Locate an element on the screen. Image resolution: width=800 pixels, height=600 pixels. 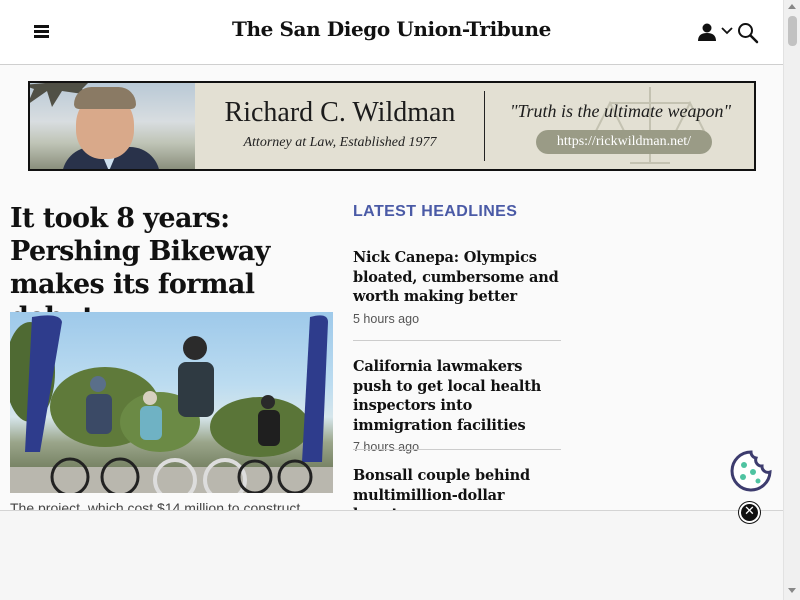
site-logo: The San Diego Union-Tribune is located at coordinates (391, 29).